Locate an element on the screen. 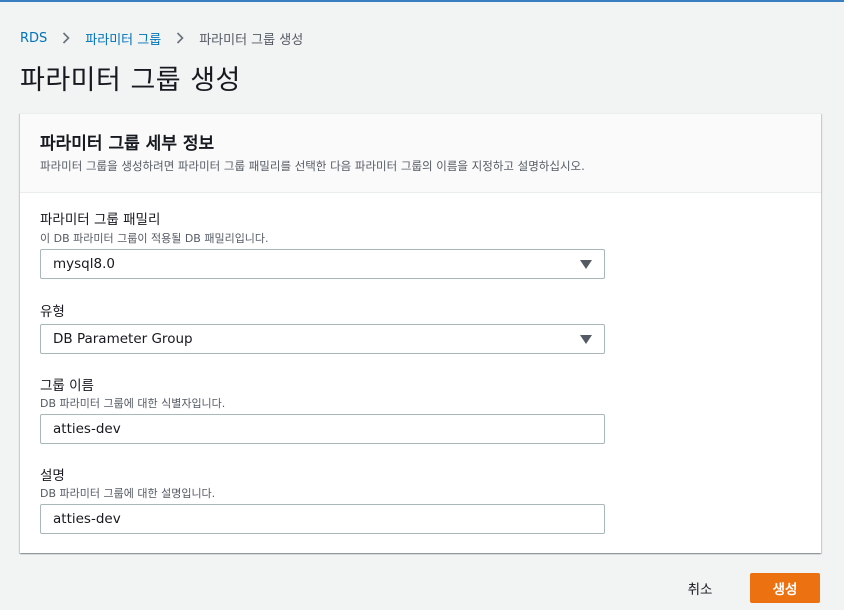 This screenshot has width=844, height=610. breadcrumb-current: 파라미터 그룹 생성 is located at coordinates (251, 40).